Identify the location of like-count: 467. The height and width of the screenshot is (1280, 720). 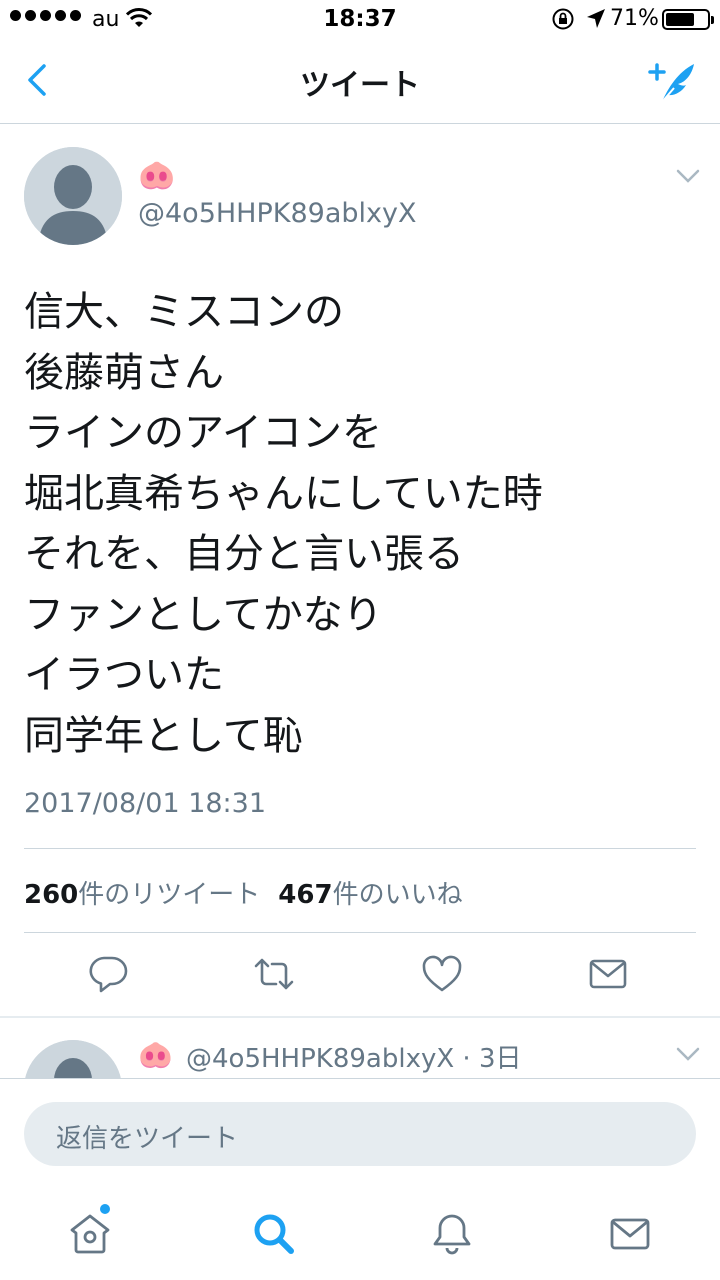
(305, 895).